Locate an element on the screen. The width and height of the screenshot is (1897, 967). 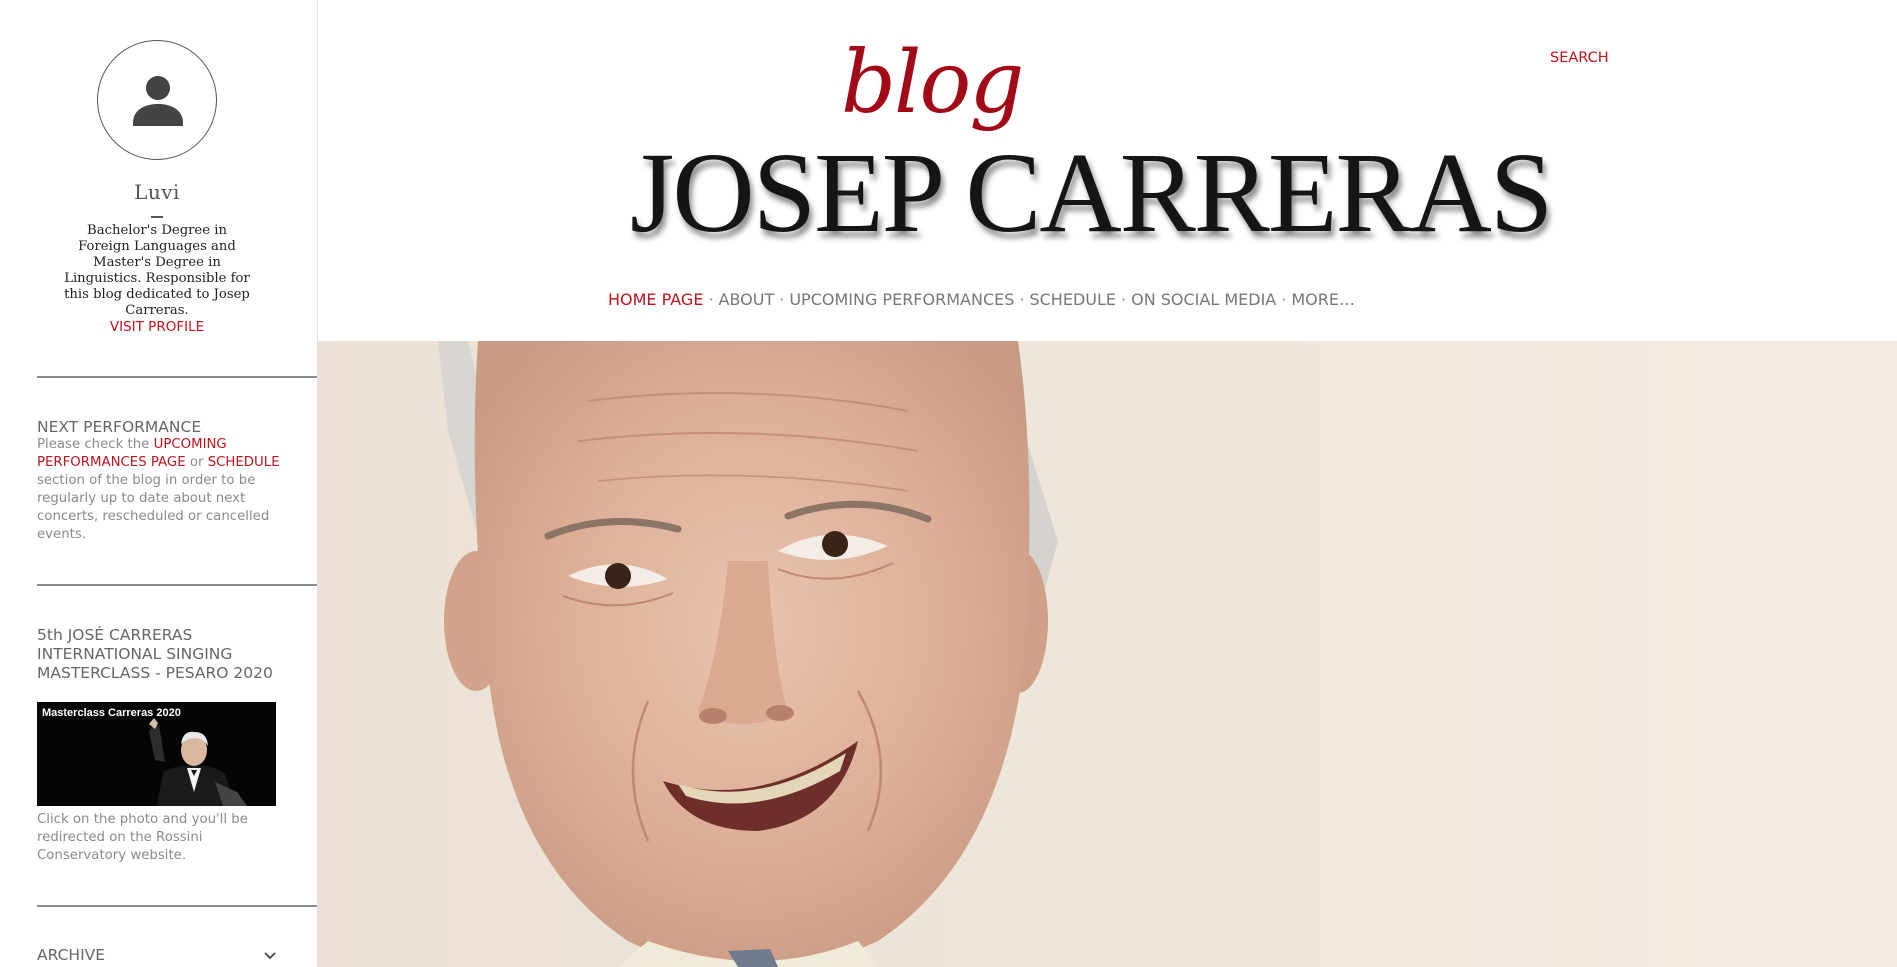
next-performance-text-1: Please check the is located at coordinates (95, 444).